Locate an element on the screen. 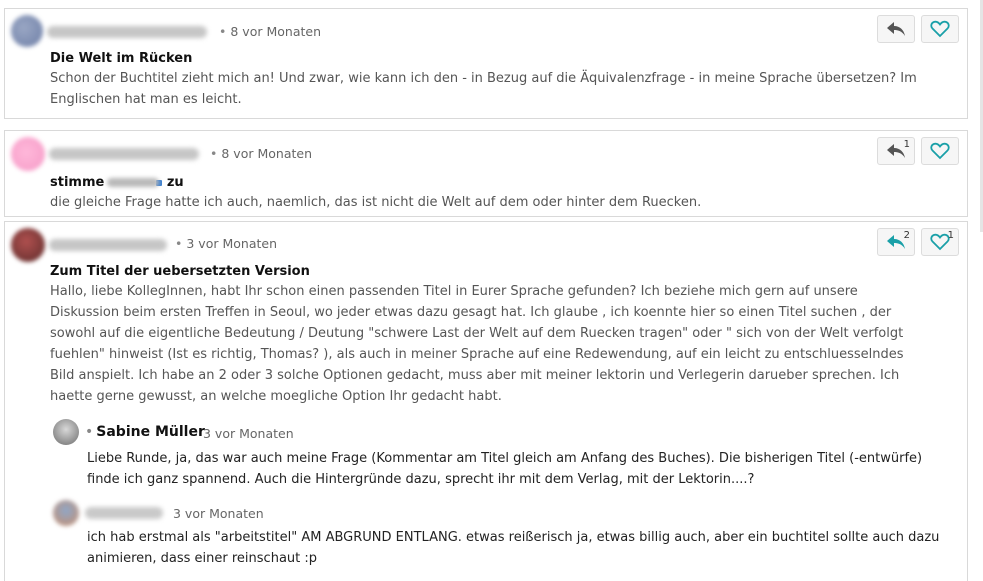 Image resolution: width=983 pixels, height=581 pixels. like-count: 1 is located at coordinates (950, 235).